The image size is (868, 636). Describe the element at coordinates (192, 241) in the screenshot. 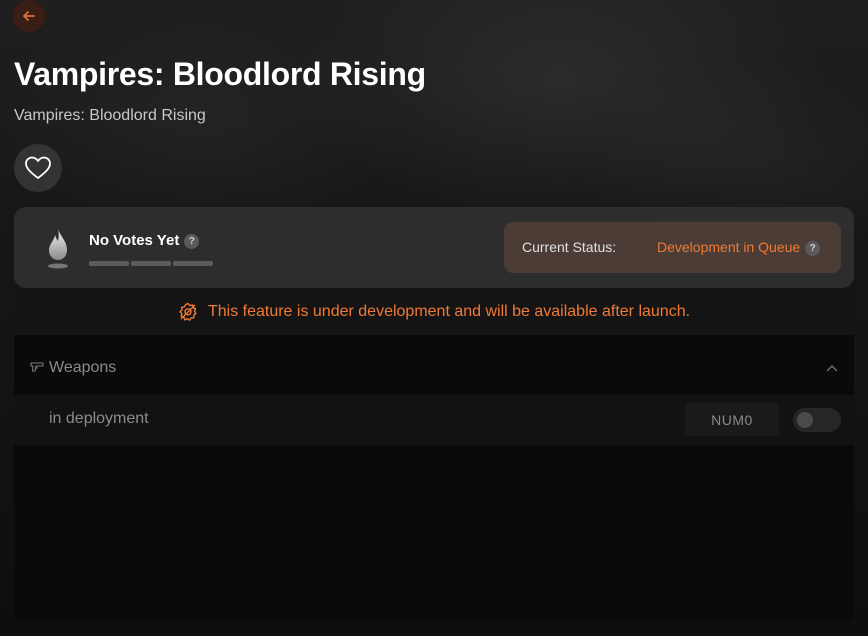

I see `vote-help-icon: ?` at that location.